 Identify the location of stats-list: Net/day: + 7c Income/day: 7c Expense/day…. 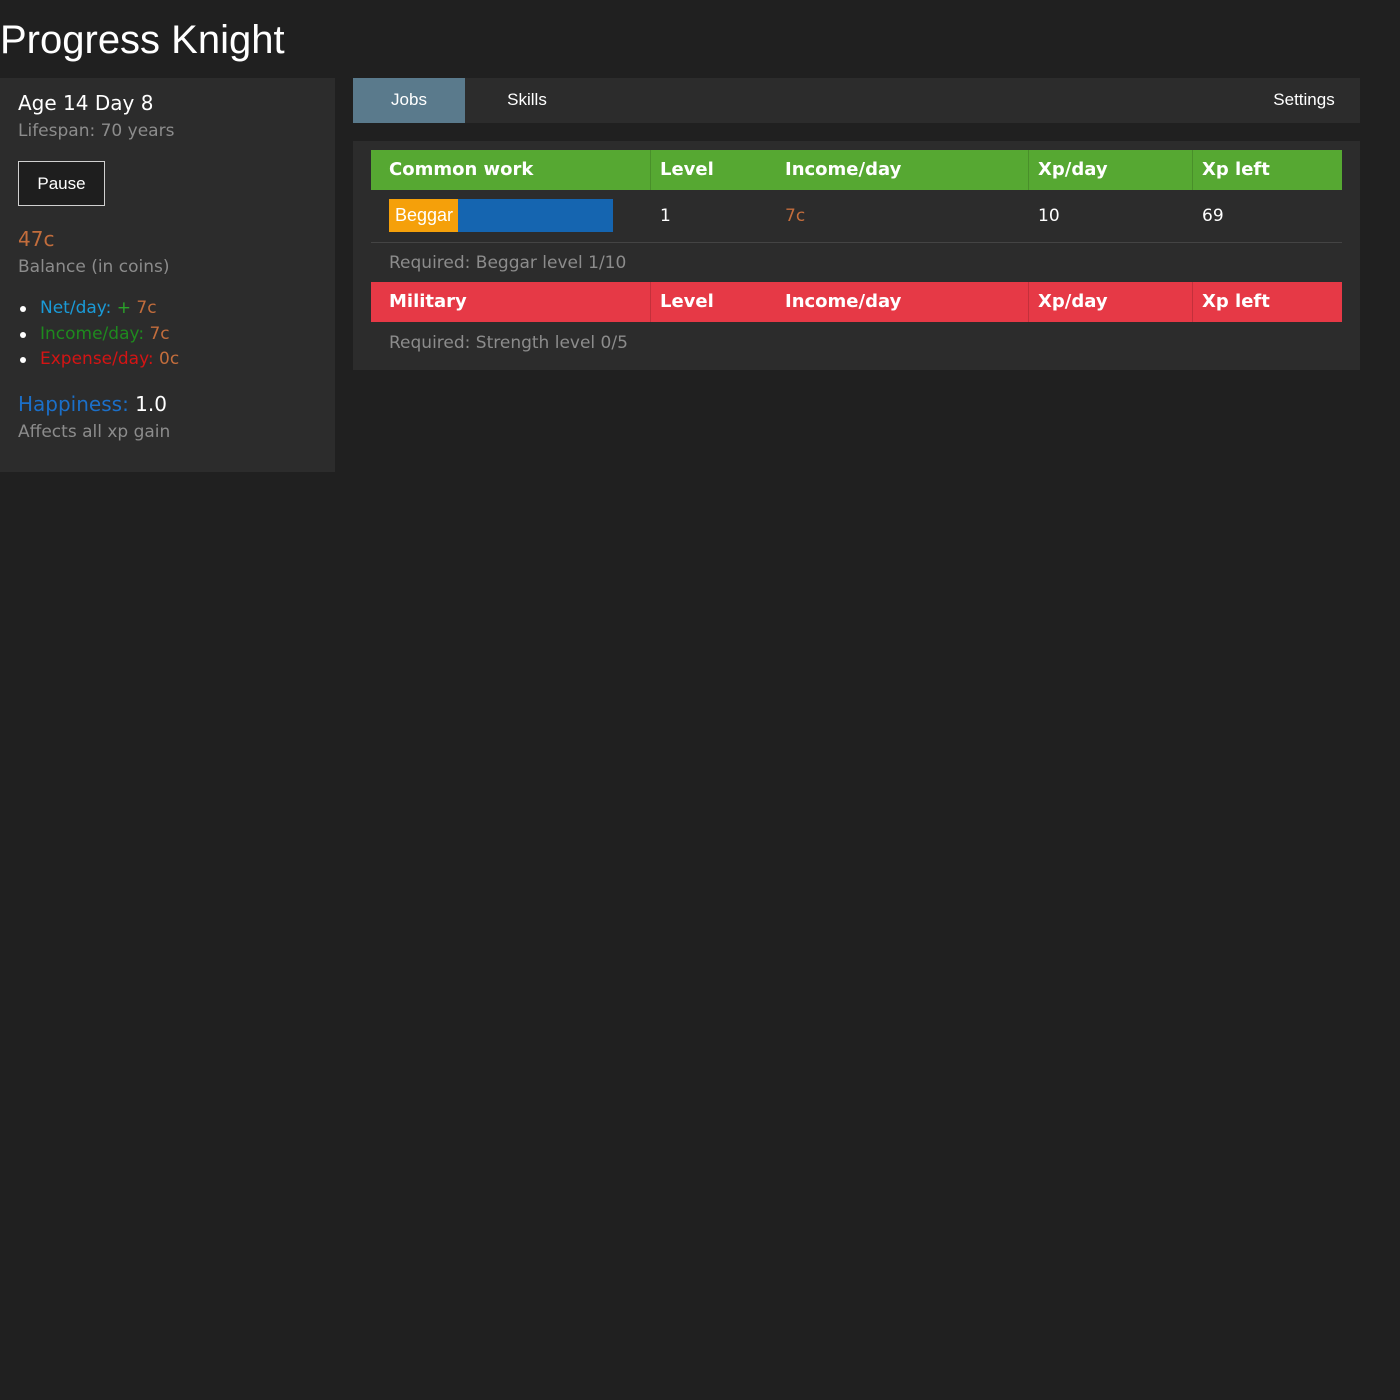
(100, 334).